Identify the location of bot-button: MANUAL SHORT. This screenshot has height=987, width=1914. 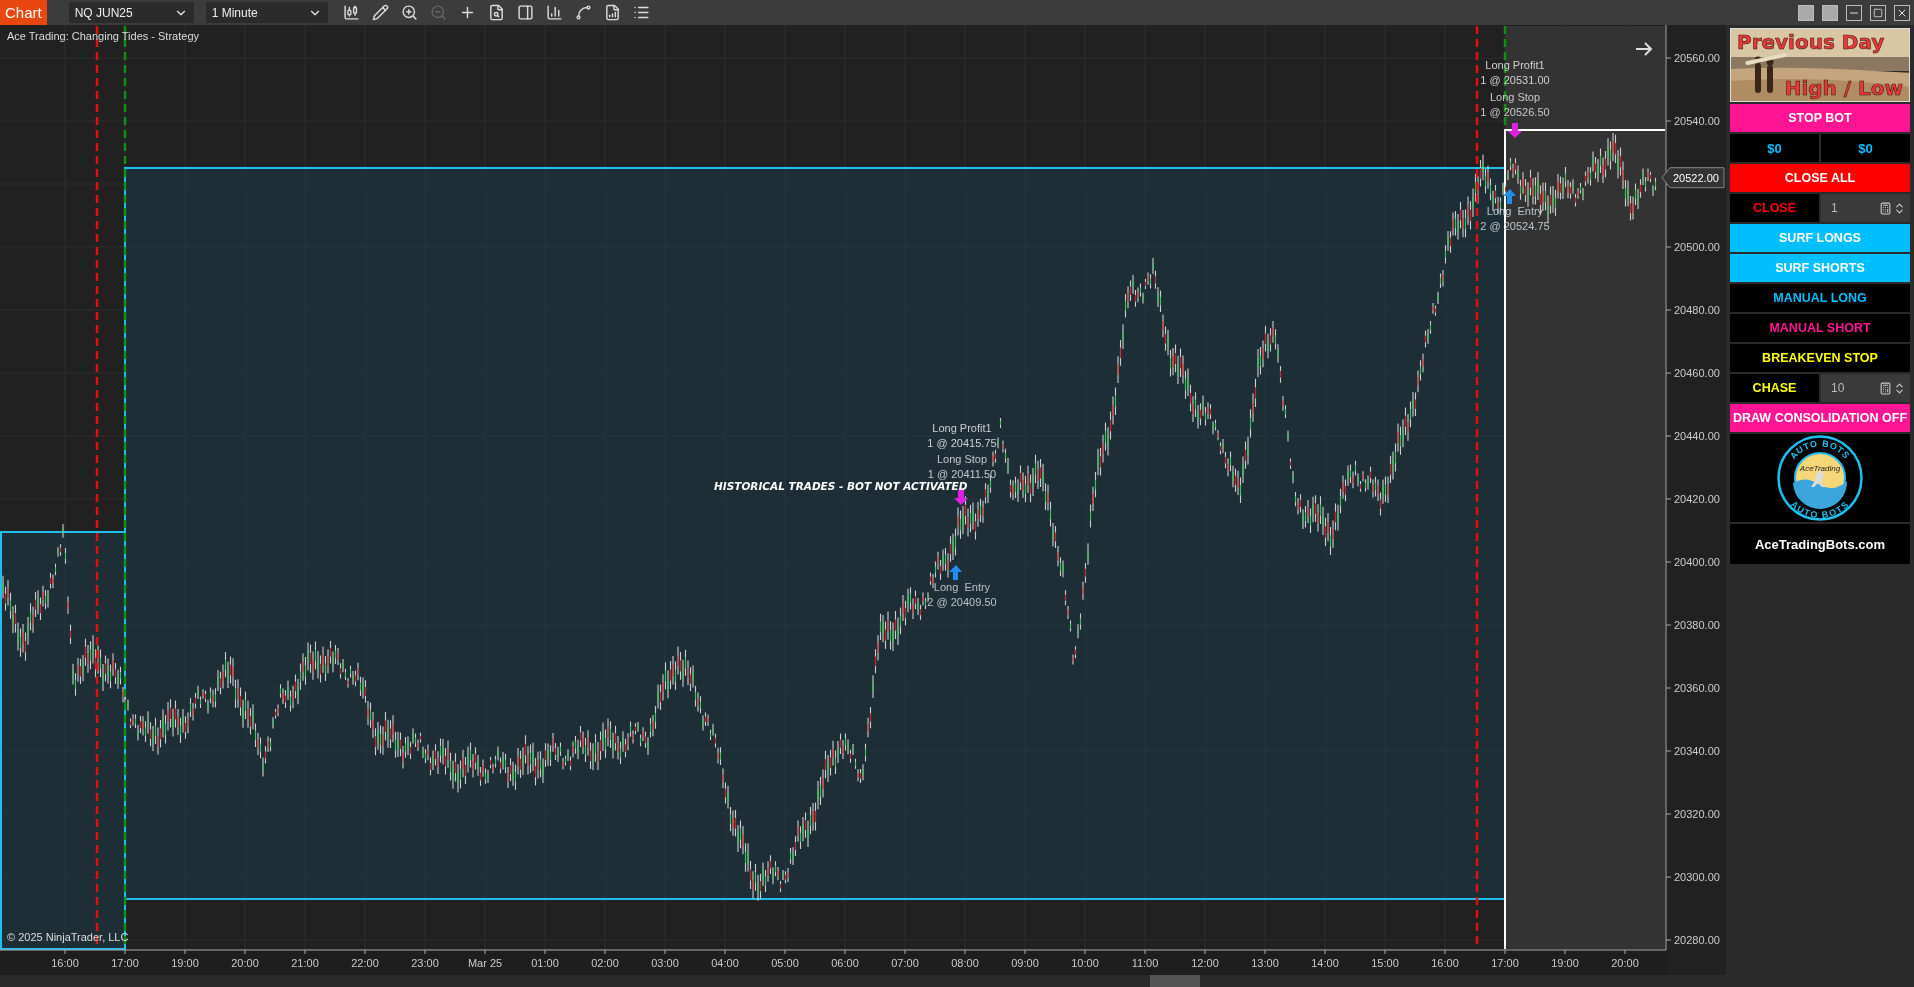
(1820, 328).